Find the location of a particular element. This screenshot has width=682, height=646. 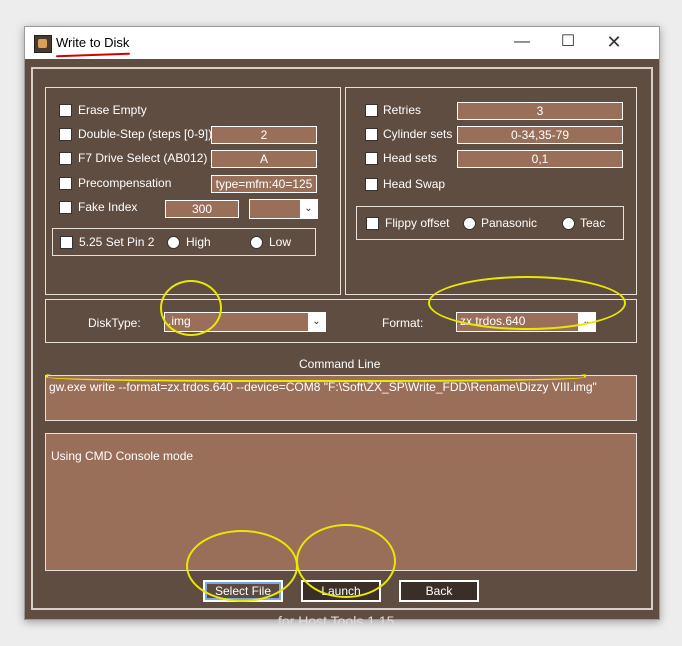

pin2-checkbox is located at coordinates (66, 242).